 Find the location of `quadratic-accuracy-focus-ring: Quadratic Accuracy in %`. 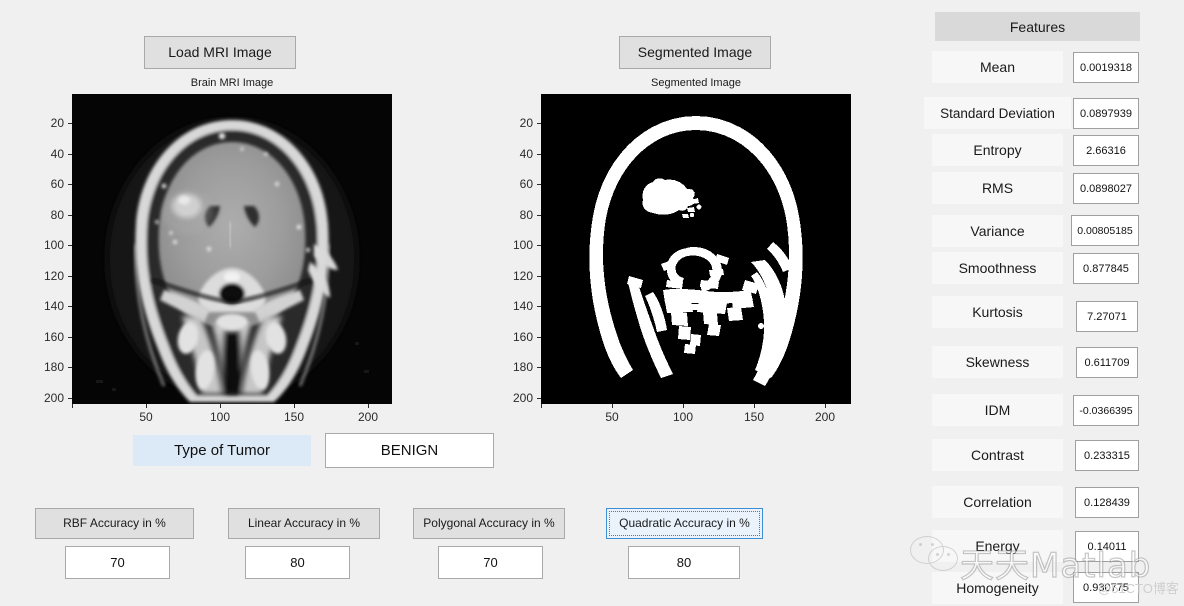

quadratic-accuracy-focus-ring: Quadratic Accuracy in % is located at coordinates (684, 523).